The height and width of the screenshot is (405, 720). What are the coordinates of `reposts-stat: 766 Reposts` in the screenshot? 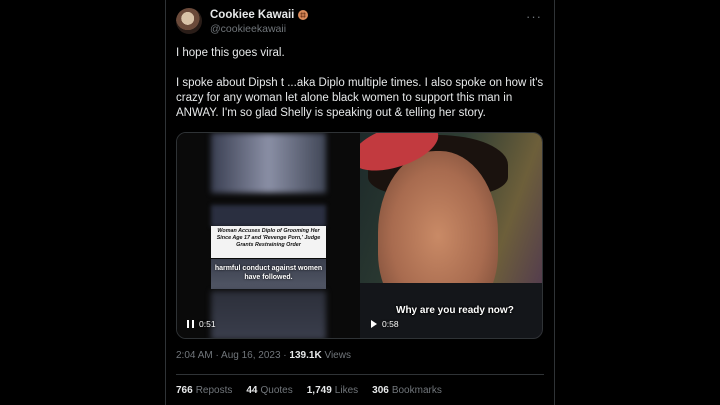 It's located at (204, 390).